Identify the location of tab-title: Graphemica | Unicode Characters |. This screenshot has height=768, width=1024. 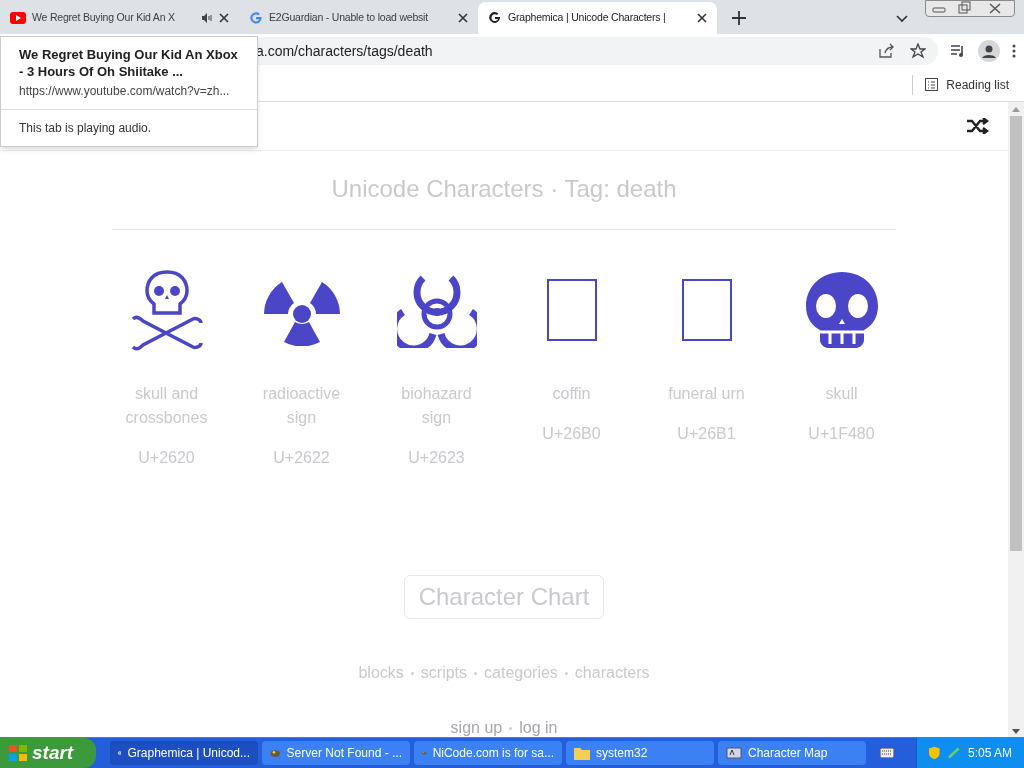
(587, 18).